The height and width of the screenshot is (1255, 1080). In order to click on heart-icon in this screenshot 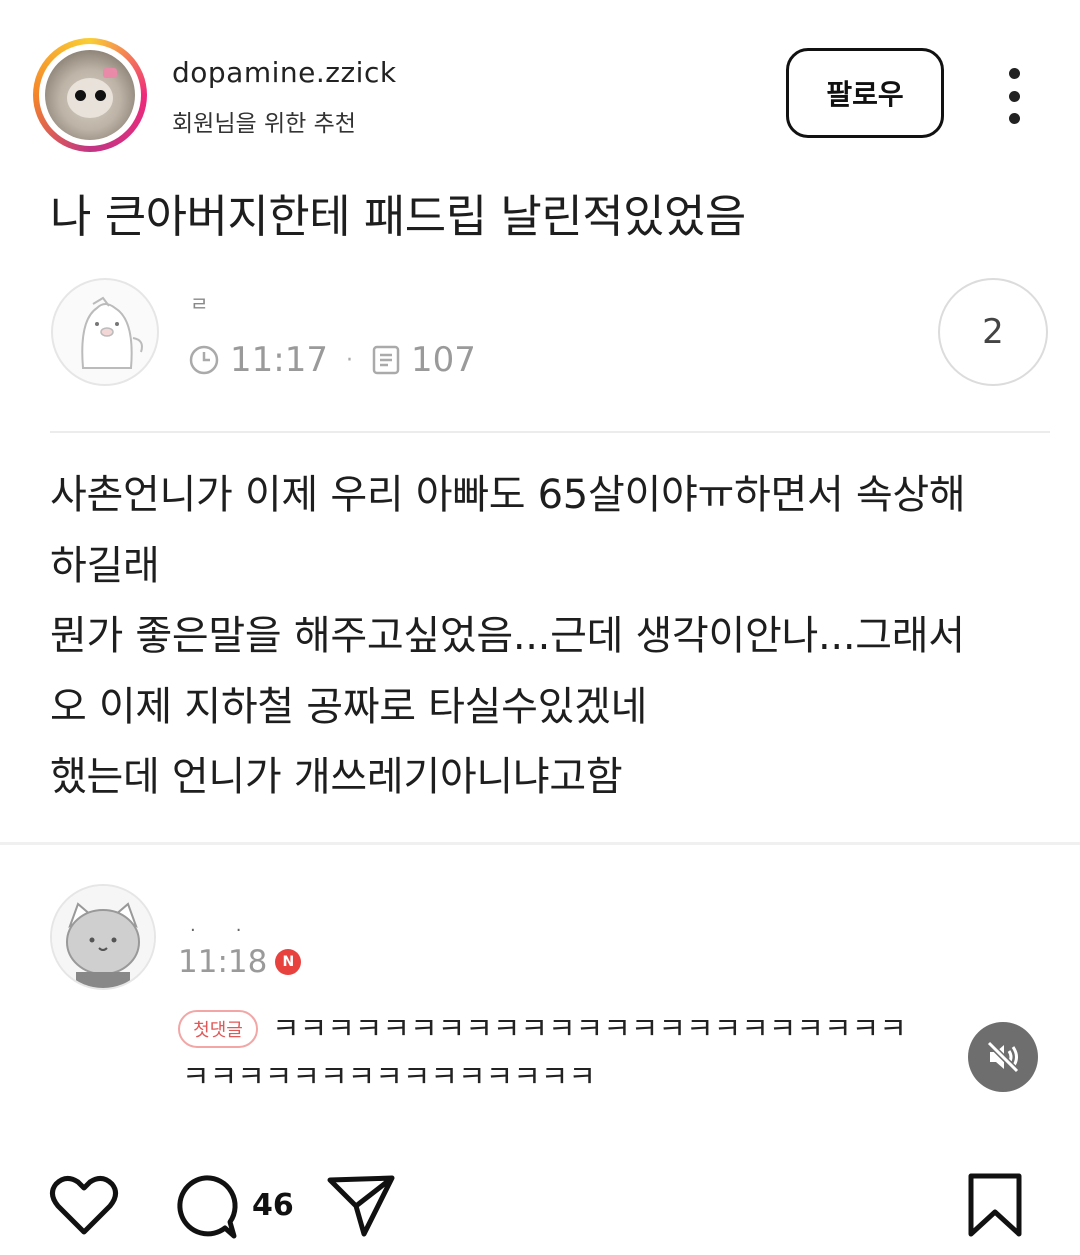, I will do `click(84, 1205)`.